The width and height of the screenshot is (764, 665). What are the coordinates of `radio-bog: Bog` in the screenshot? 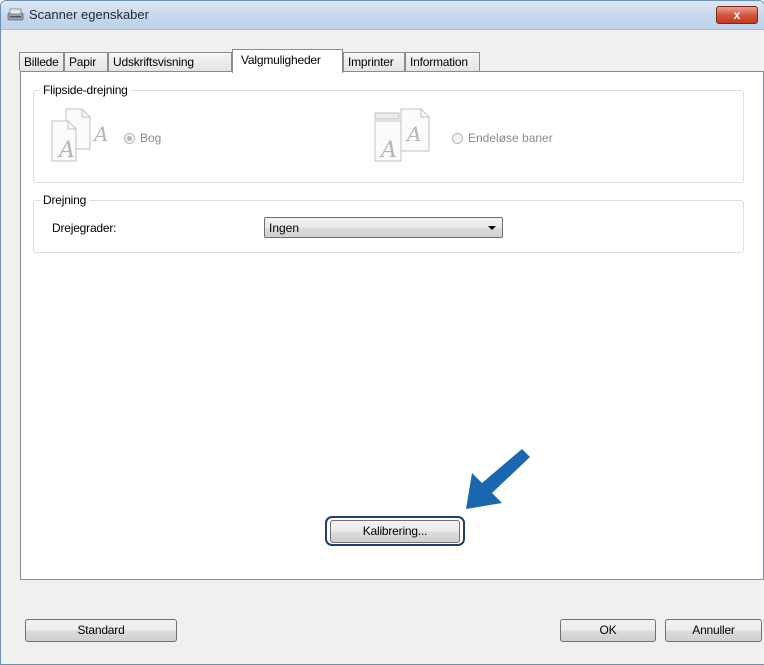 It's located at (142, 138).